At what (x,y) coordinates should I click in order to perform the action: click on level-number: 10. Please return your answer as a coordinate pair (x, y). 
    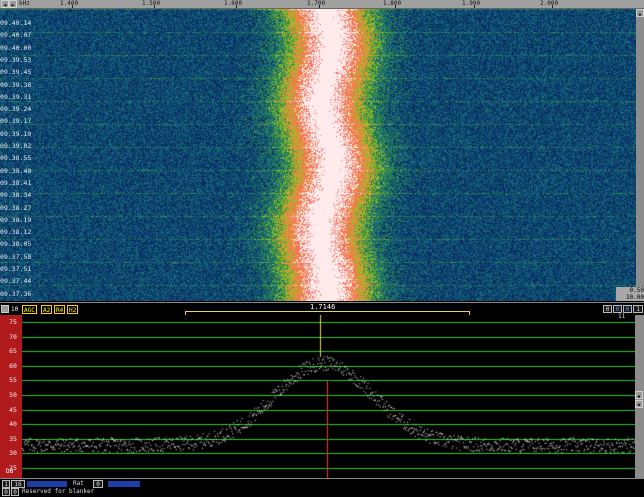
    Looking at the image, I should click on (15, 309).